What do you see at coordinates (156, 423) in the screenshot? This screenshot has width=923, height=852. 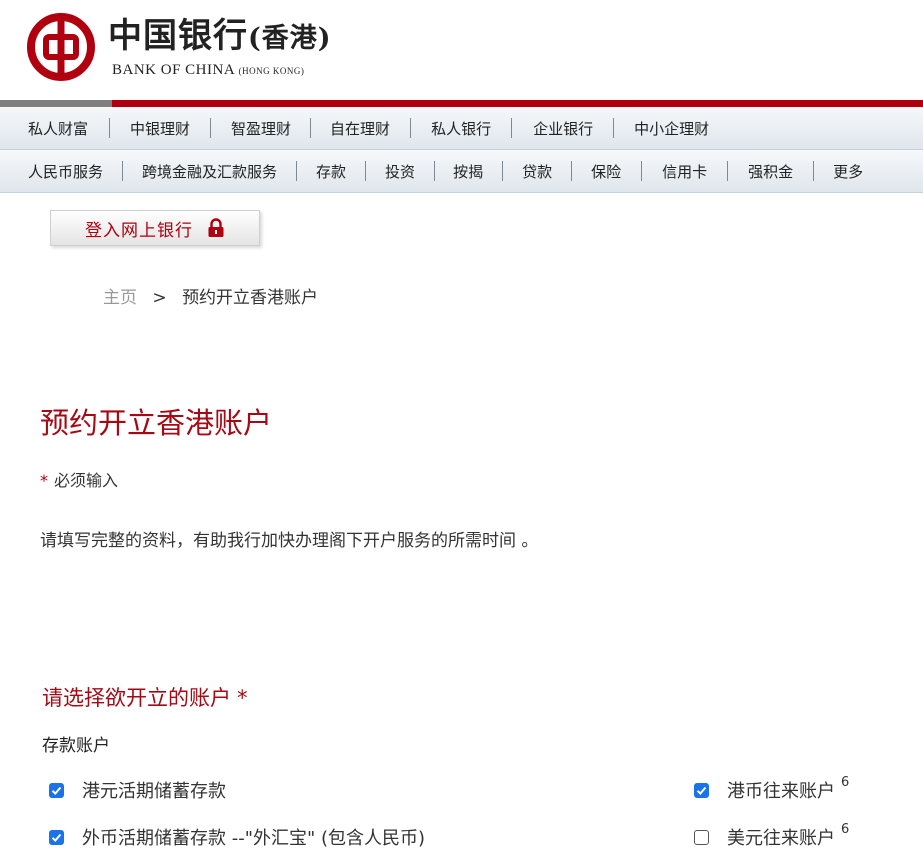 I see `page-title: 预约开立香港账户` at bounding box center [156, 423].